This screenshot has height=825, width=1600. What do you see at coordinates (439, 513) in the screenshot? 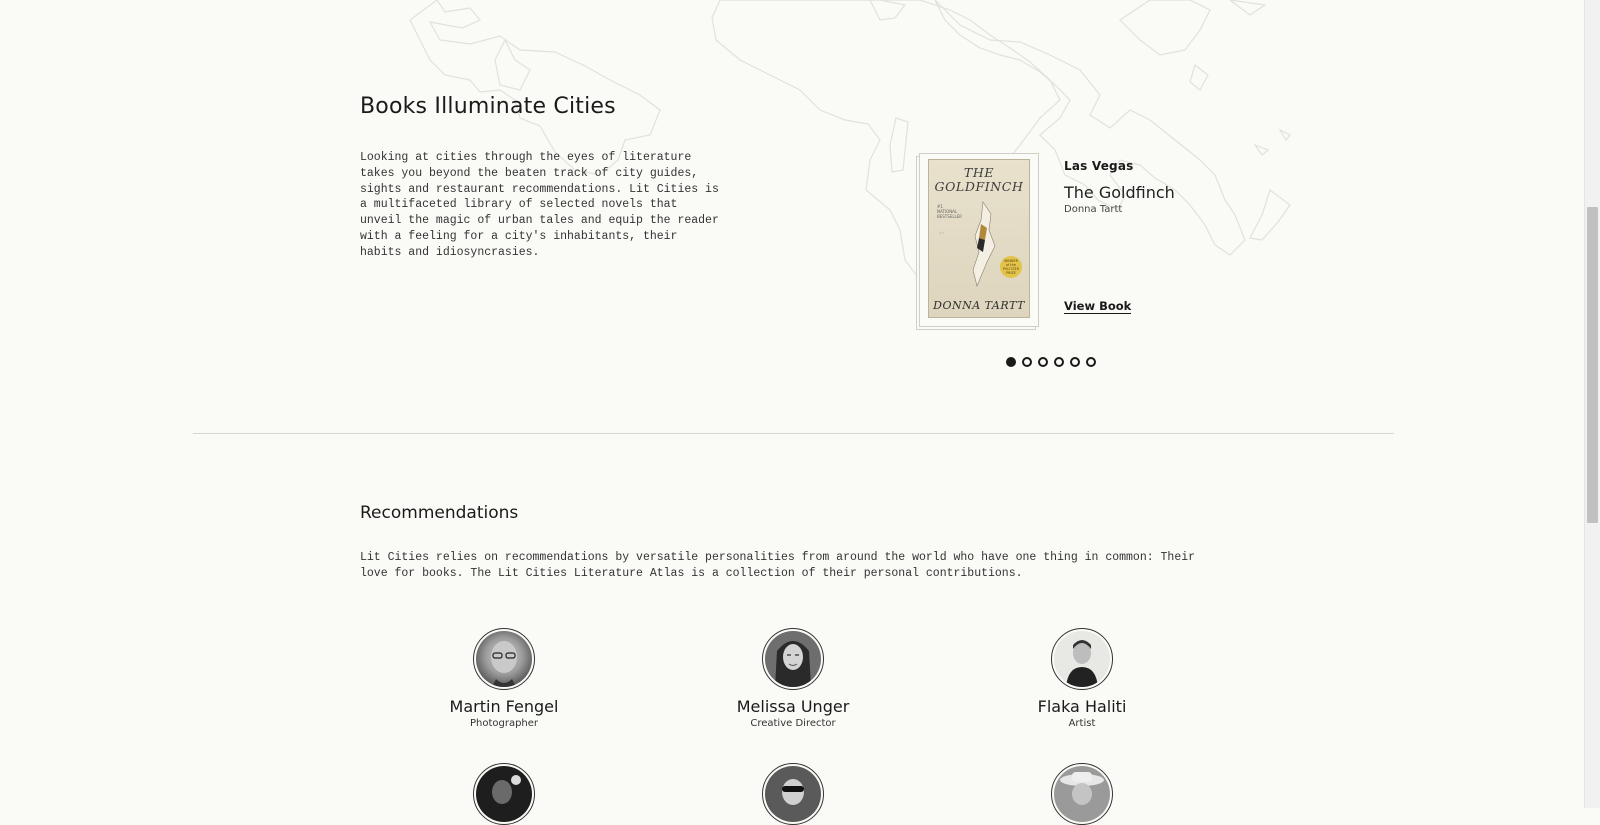
I see `recommendations-title: Recommendations` at bounding box center [439, 513].